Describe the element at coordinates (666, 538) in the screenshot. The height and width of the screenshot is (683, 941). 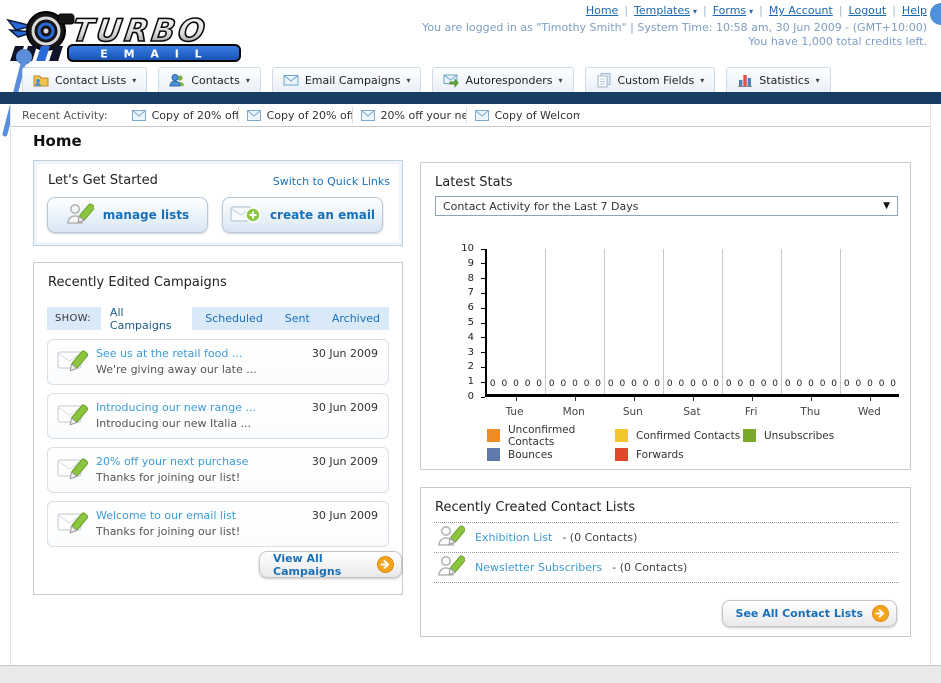
I see `contact-list-row: Exhibition List - (0 Contacts)` at that location.